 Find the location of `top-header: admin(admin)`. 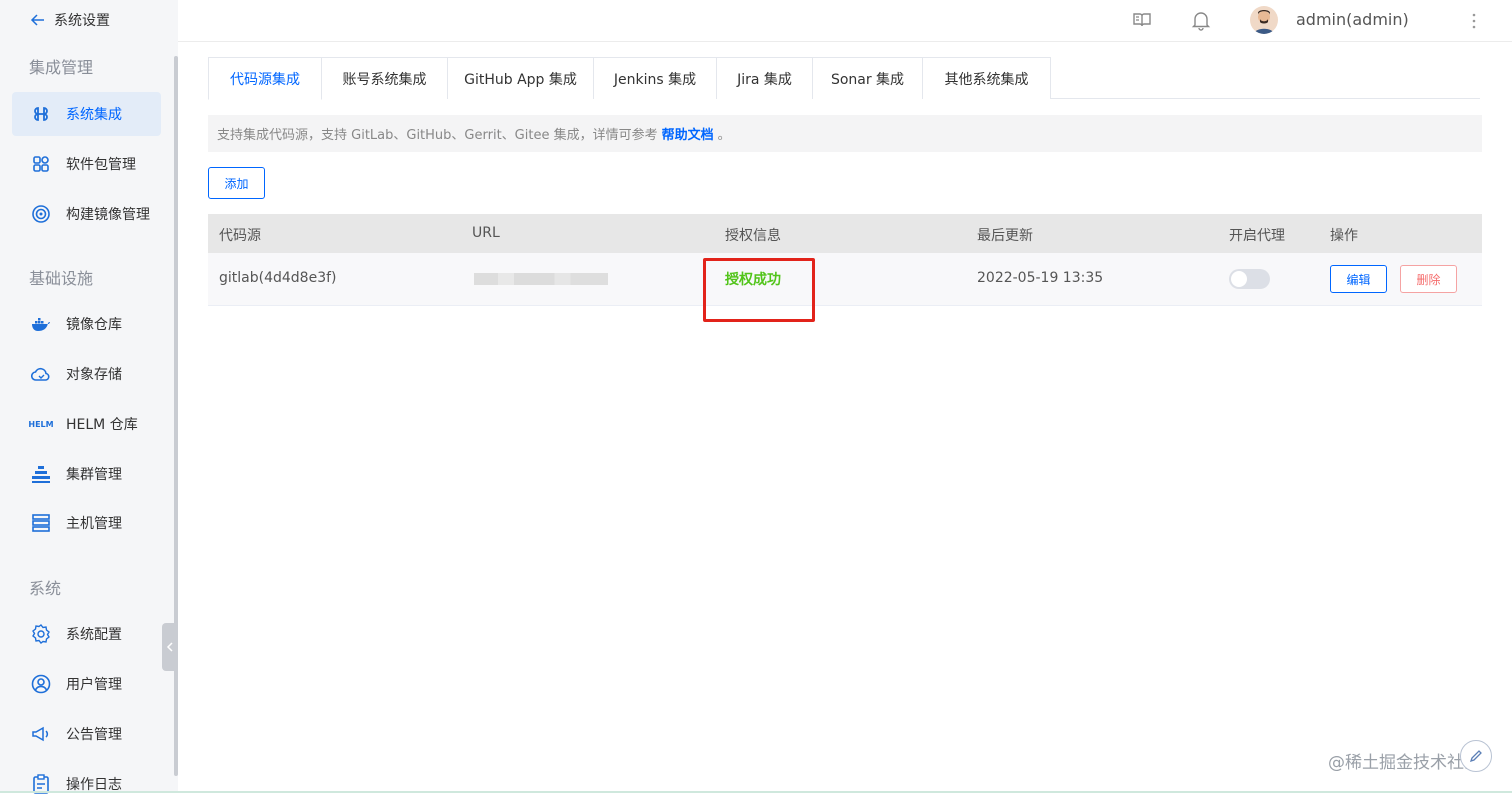

top-header: admin(admin) is located at coordinates (845, 21).